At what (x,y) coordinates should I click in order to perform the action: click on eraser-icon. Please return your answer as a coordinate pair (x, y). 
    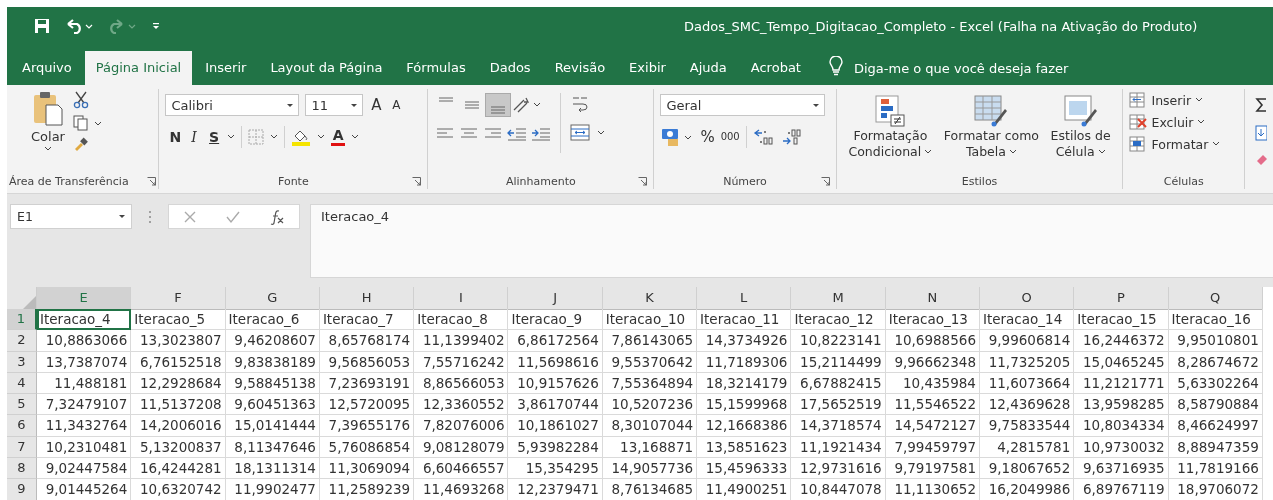
    Looking at the image, I should click on (1261, 159).